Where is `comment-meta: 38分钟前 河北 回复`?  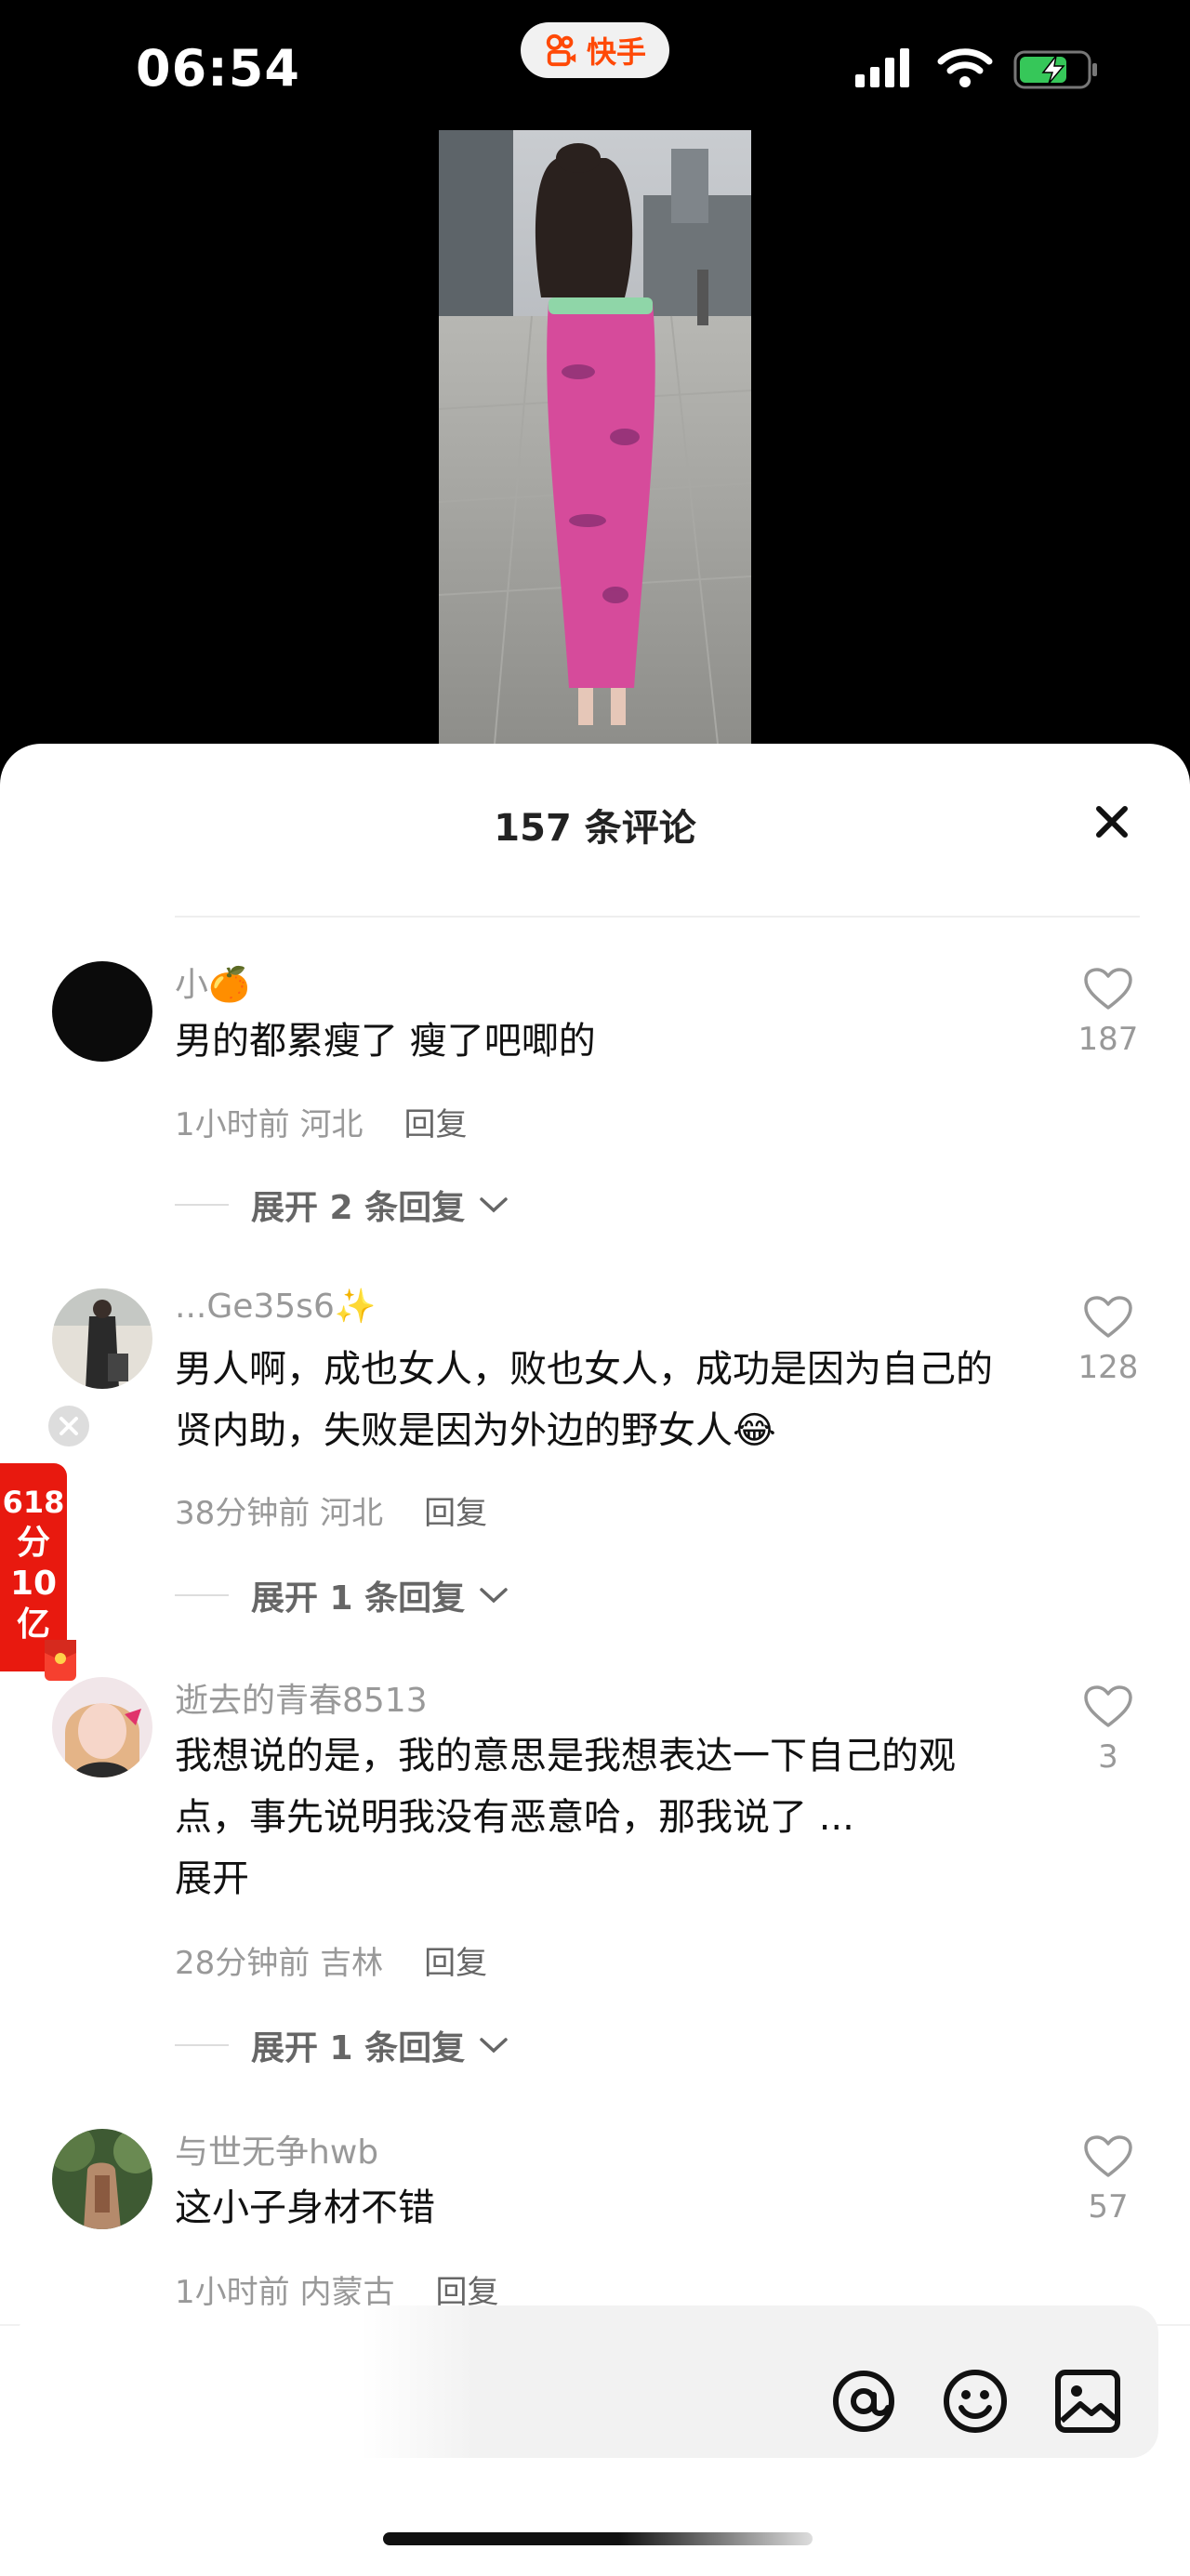
comment-meta: 38分钟前 河北 回复 is located at coordinates (331, 1510).